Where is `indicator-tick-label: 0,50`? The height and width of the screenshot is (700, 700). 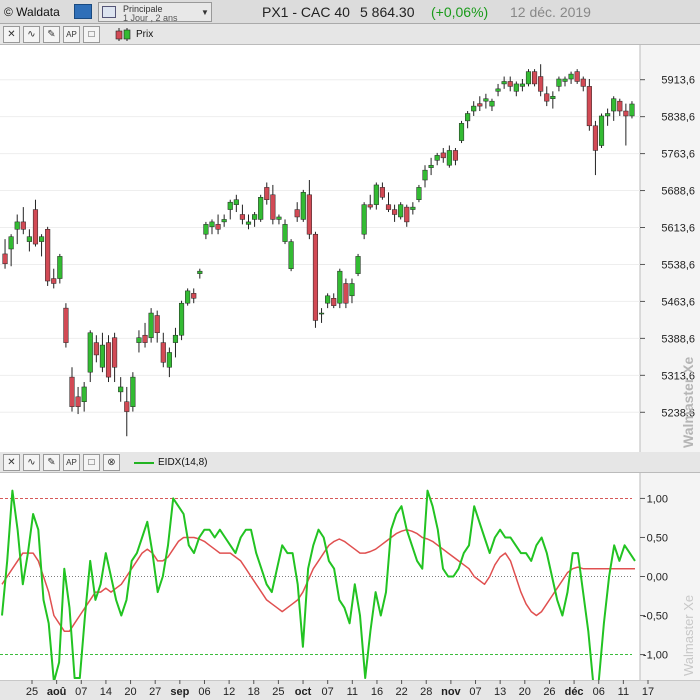
indicator-tick-label: 0,50 is located at coordinates (657, 538).